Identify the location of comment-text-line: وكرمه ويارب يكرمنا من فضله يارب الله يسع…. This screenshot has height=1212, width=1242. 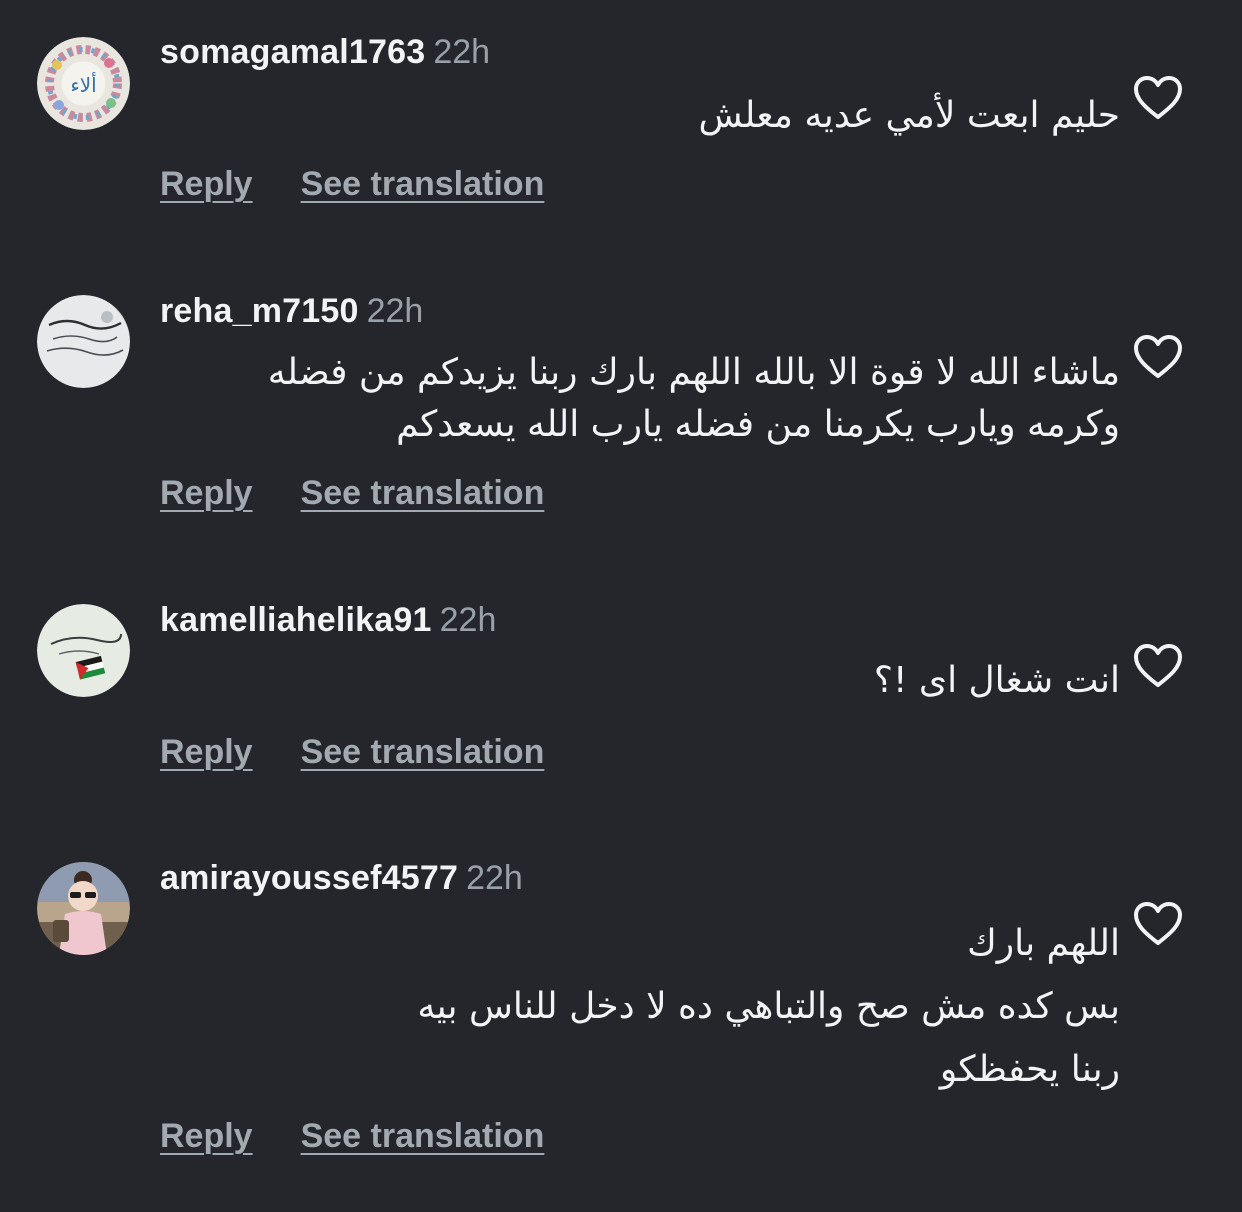
(758, 424).